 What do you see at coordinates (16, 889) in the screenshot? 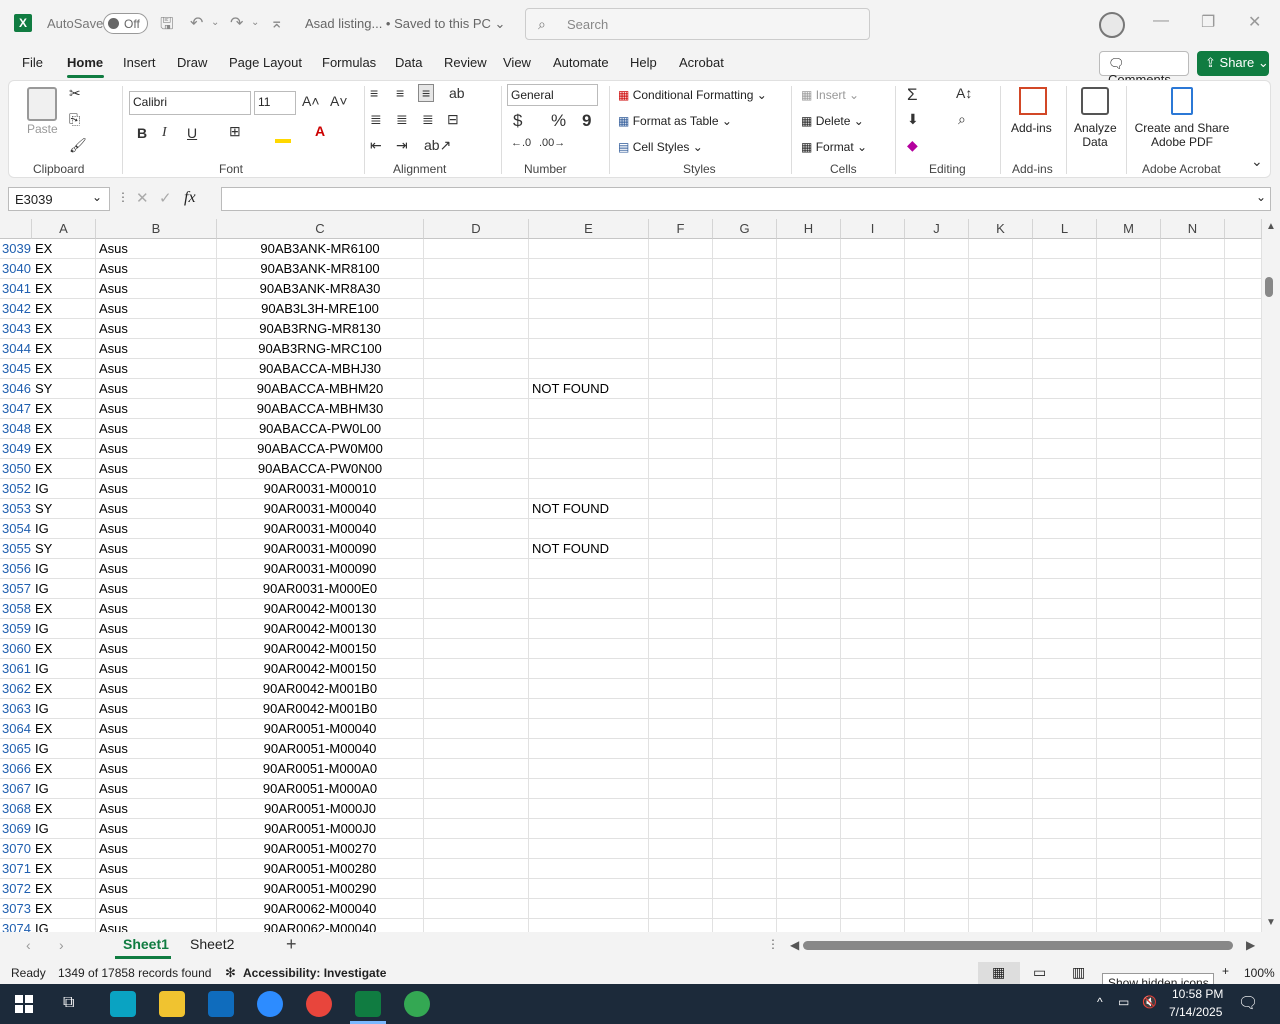
I see `row-number: 3072` at bounding box center [16, 889].